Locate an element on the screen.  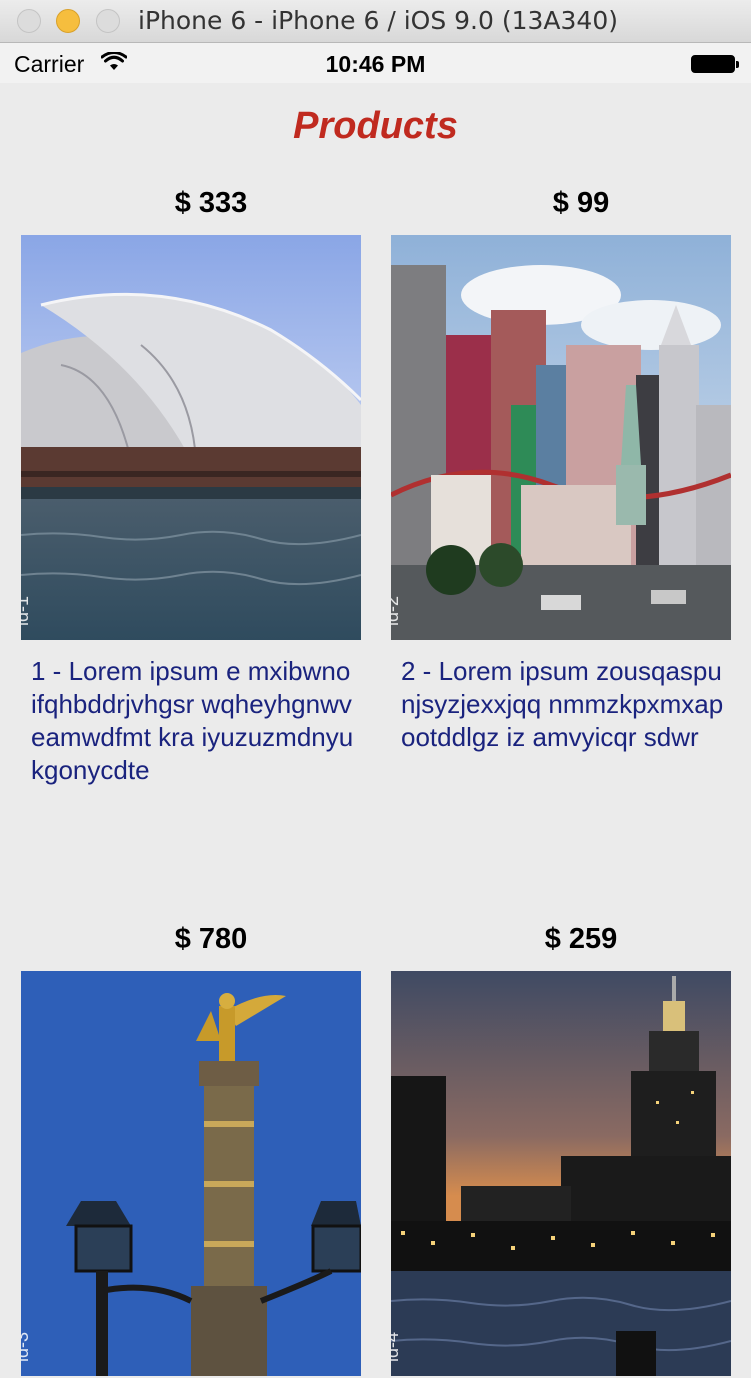
battery-icon is located at coordinates (715, 64).